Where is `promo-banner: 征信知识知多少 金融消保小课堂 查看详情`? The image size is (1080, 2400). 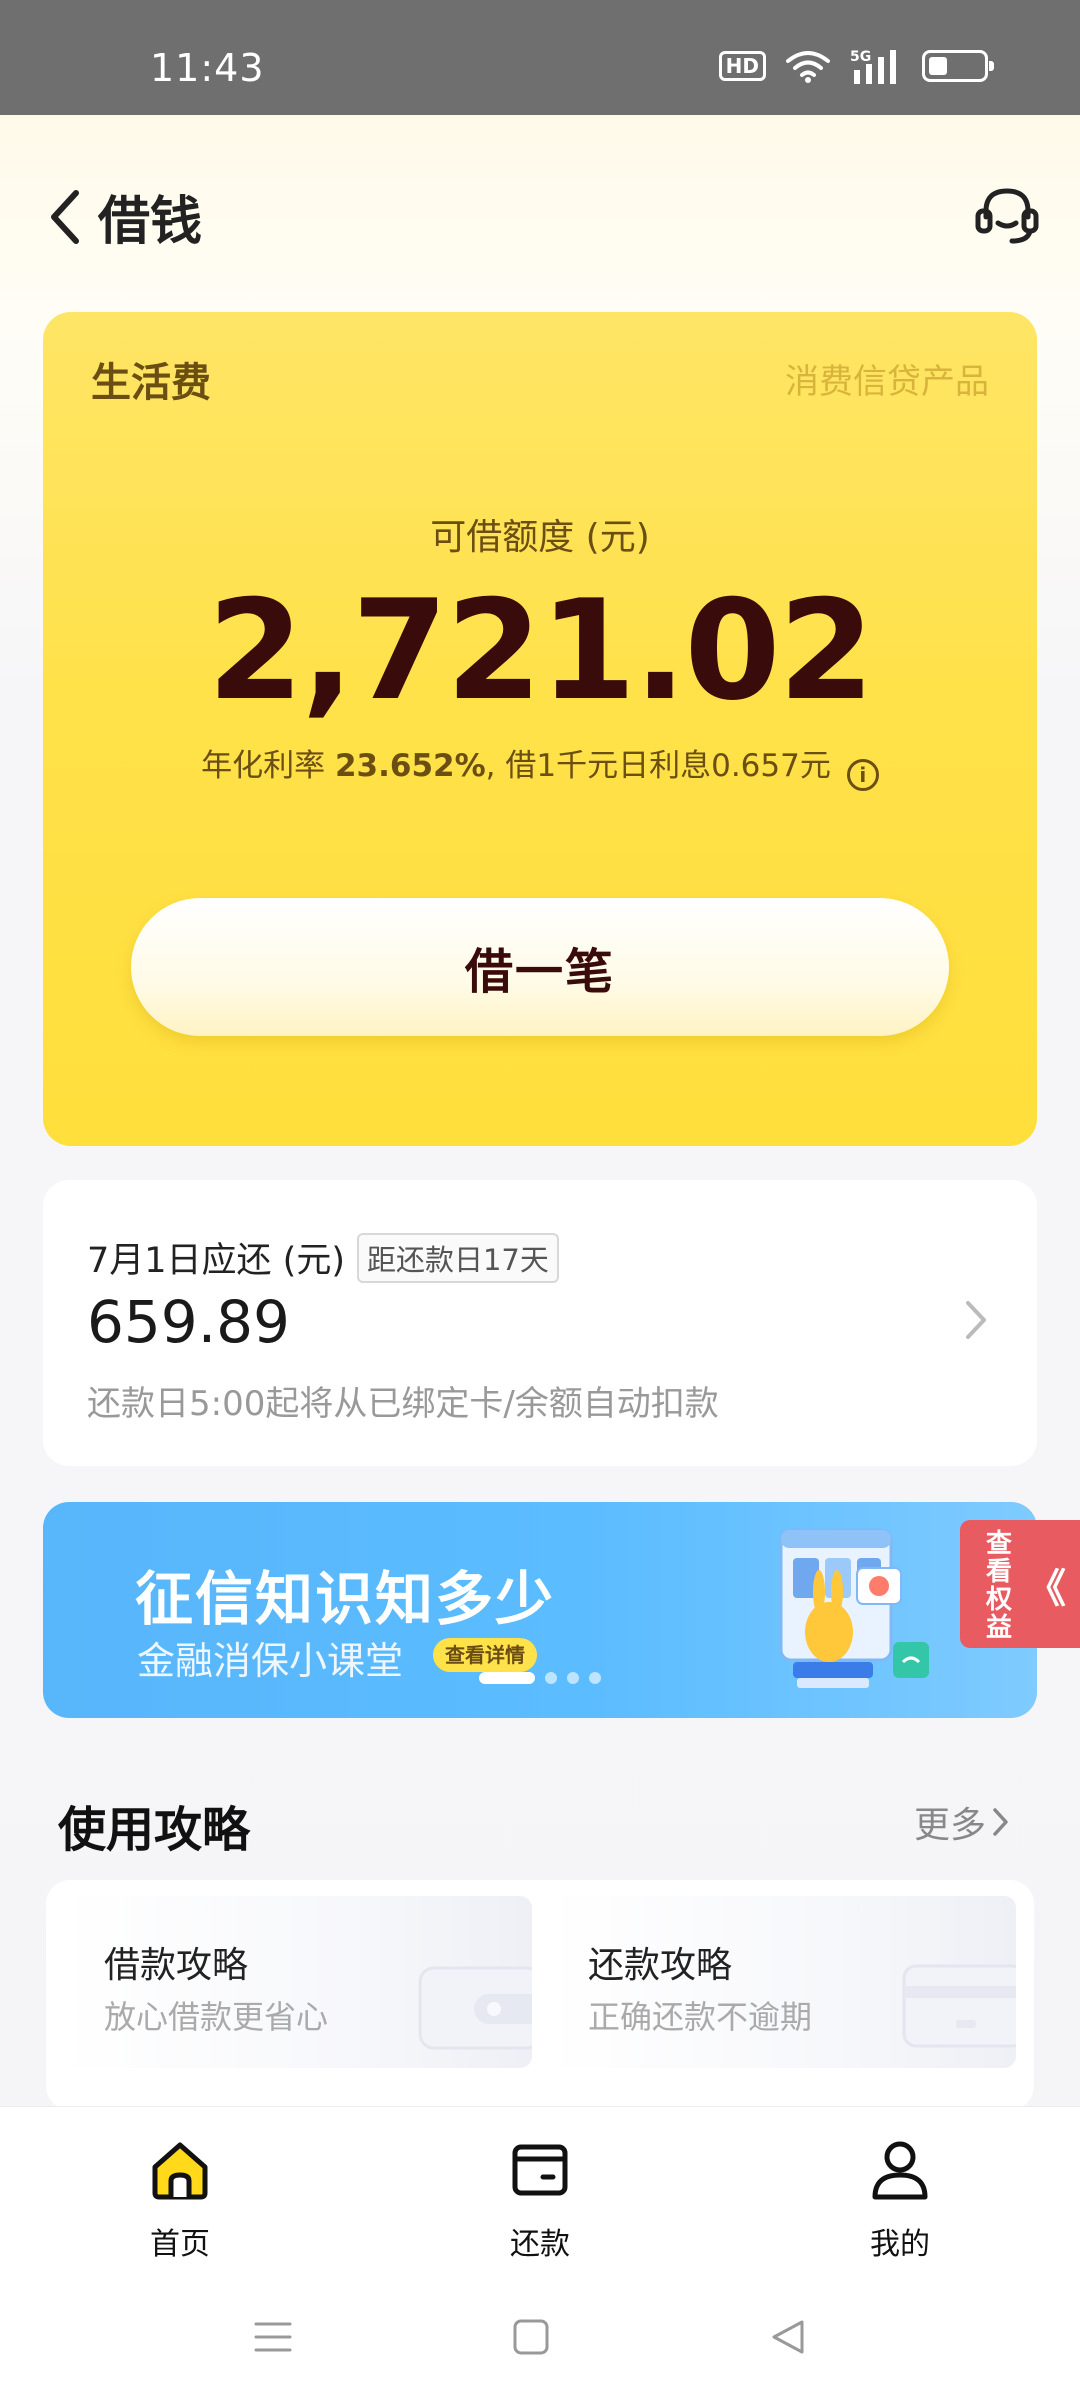
promo-banner: 征信知识知多少 金融消保小课堂 查看详情 is located at coordinates (540, 1610).